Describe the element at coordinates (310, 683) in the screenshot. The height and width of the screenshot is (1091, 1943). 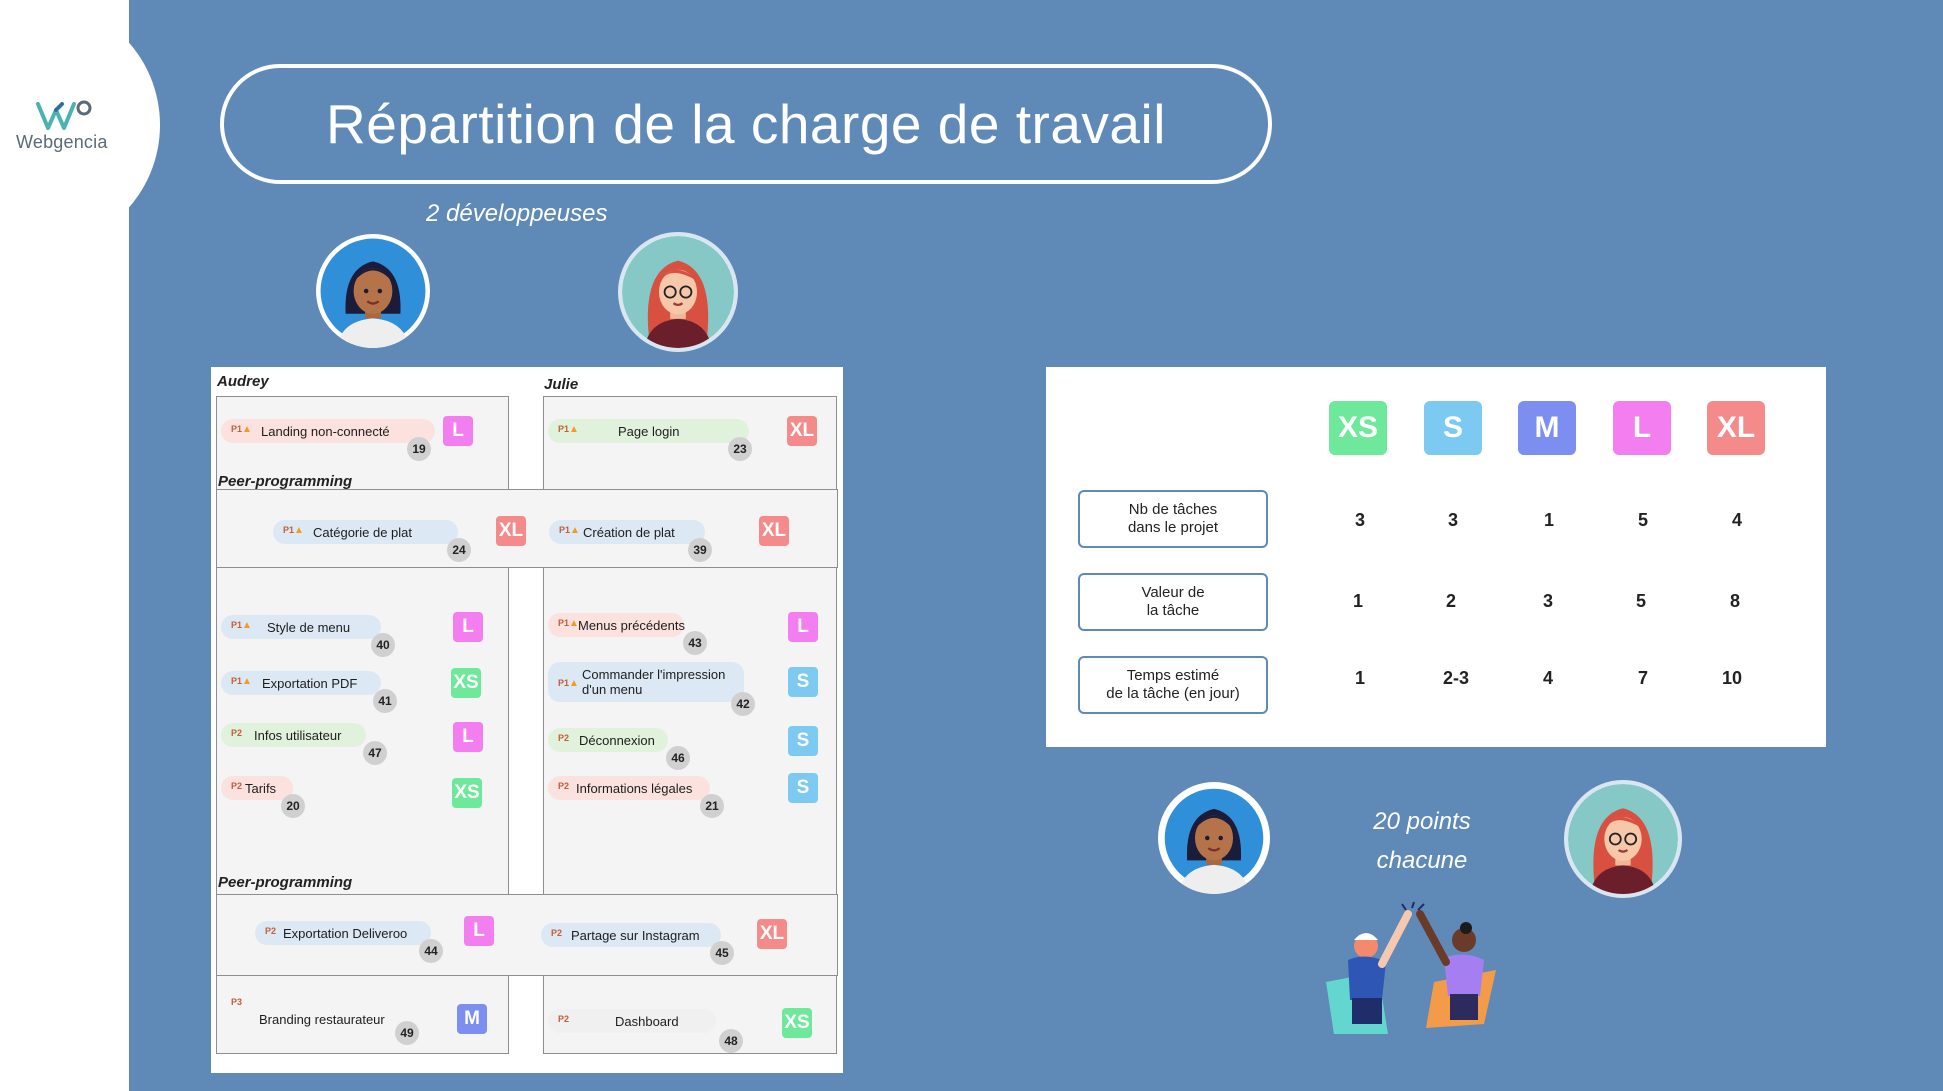
I see `card-label: Exportation PDF` at that location.